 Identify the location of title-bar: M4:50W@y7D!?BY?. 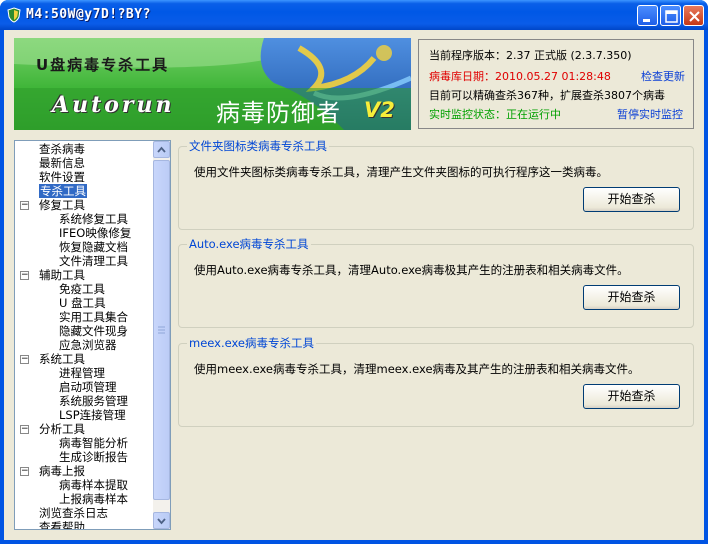
(354, 15).